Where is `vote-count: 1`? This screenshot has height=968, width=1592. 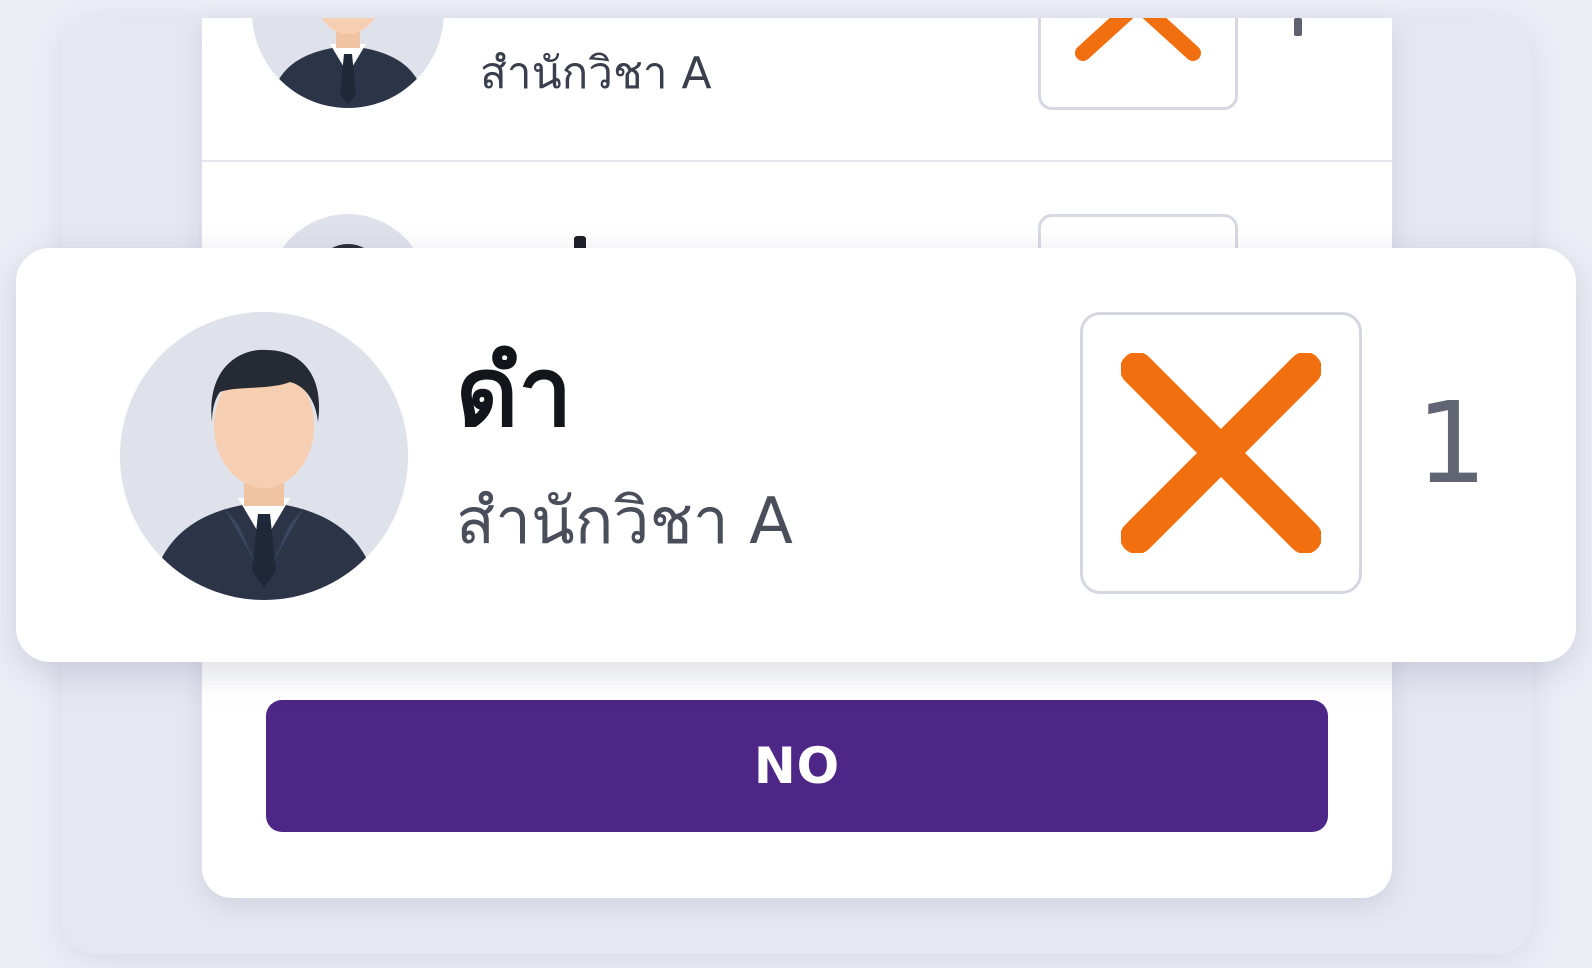 vote-count: 1 is located at coordinates (1452, 444).